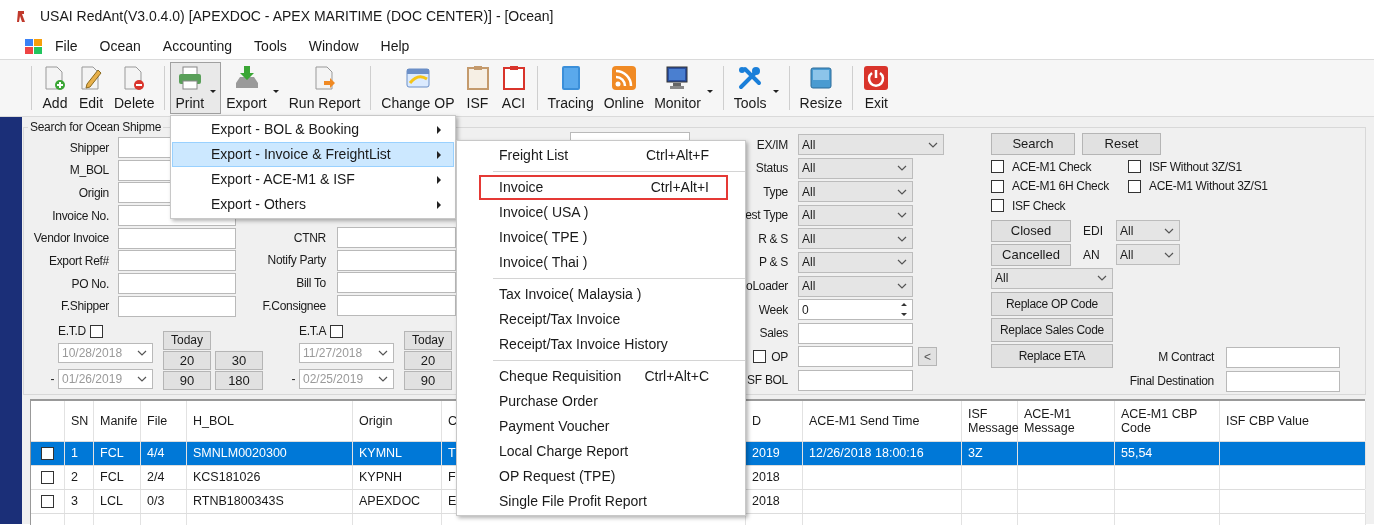 This screenshot has height=525, width=1374. What do you see at coordinates (93, 193) in the screenshot?
I see `field-label: Origin` at bounding box center [93, 193].